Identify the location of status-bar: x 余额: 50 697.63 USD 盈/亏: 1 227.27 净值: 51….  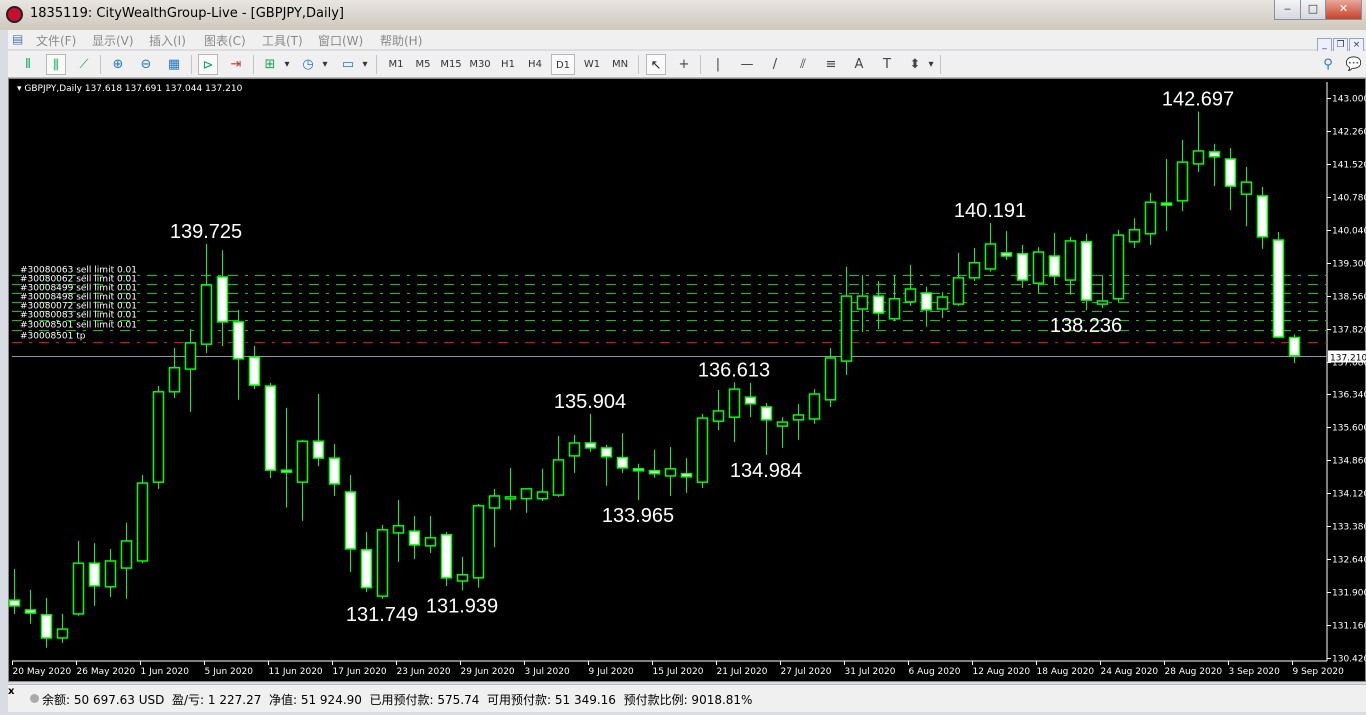
(687, 698).